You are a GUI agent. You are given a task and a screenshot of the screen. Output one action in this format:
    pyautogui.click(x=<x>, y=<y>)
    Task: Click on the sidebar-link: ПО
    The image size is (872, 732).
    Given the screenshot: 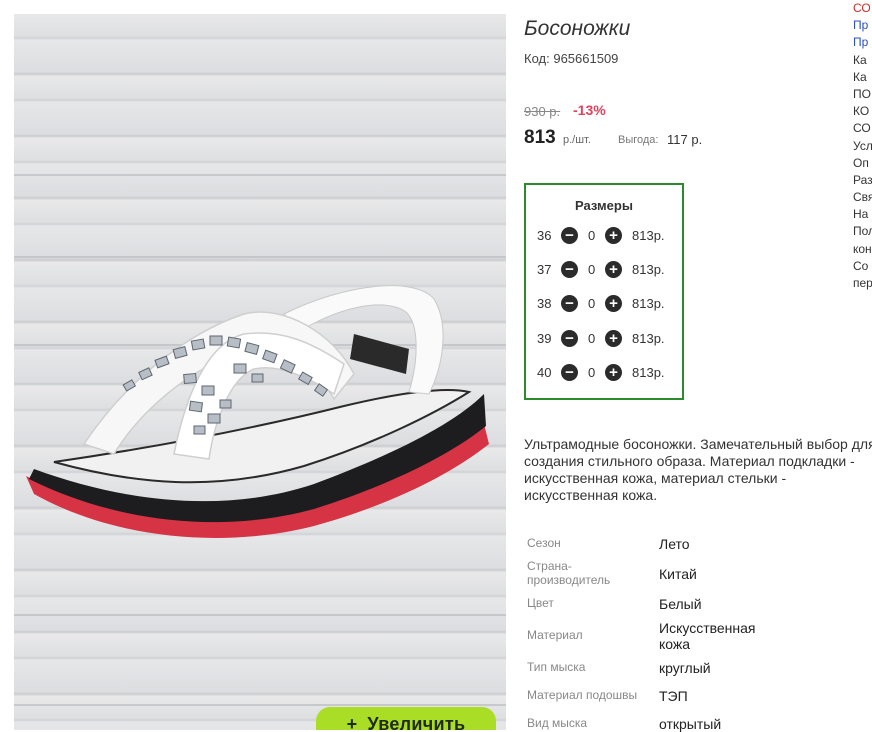 What is the action you would take?
    pyautogui.click(x=862, y=94)
    